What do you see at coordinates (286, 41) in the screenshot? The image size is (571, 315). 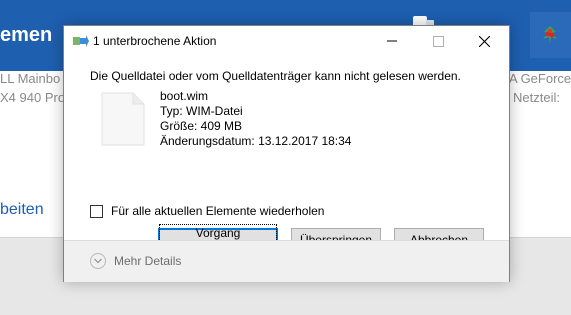 I see `title-bar: 1 unterbrochene Aktion` at bounding box center [286, 41].